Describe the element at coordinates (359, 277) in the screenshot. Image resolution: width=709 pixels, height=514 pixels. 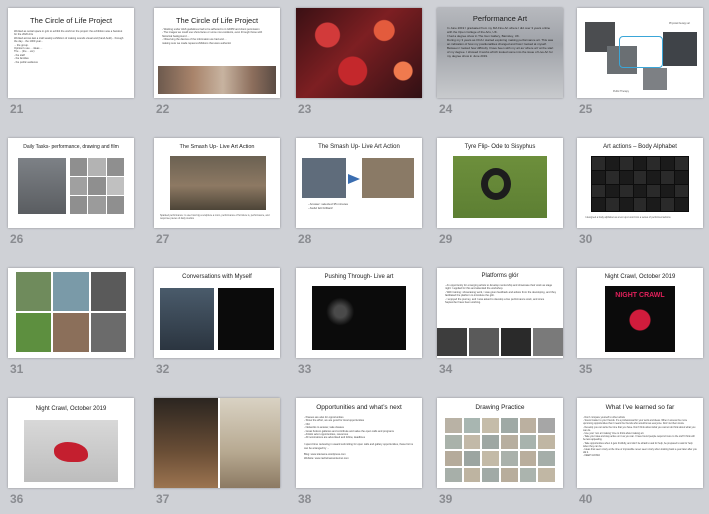
I see `slide-title: Pushing Through- Live art` at that location.